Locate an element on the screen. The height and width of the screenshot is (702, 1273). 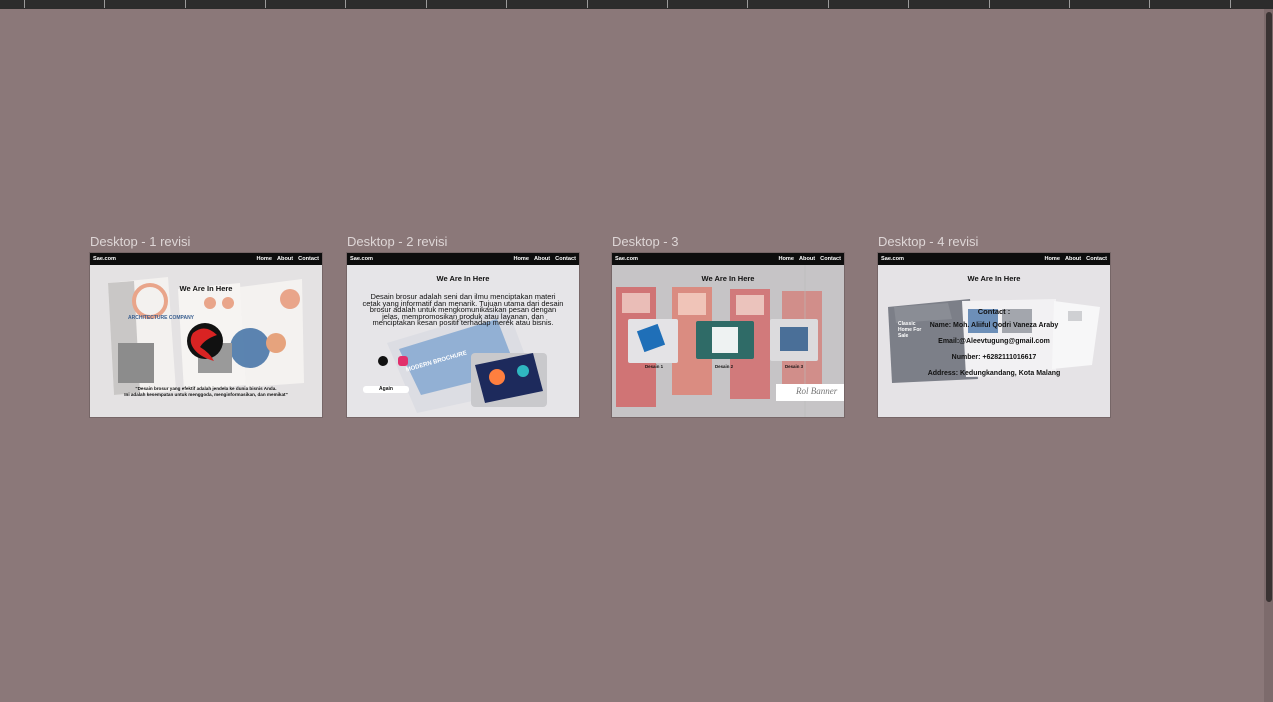
contact-email: Email:@Aleevtugung@gmail.com is located at coordinates (994, 341).